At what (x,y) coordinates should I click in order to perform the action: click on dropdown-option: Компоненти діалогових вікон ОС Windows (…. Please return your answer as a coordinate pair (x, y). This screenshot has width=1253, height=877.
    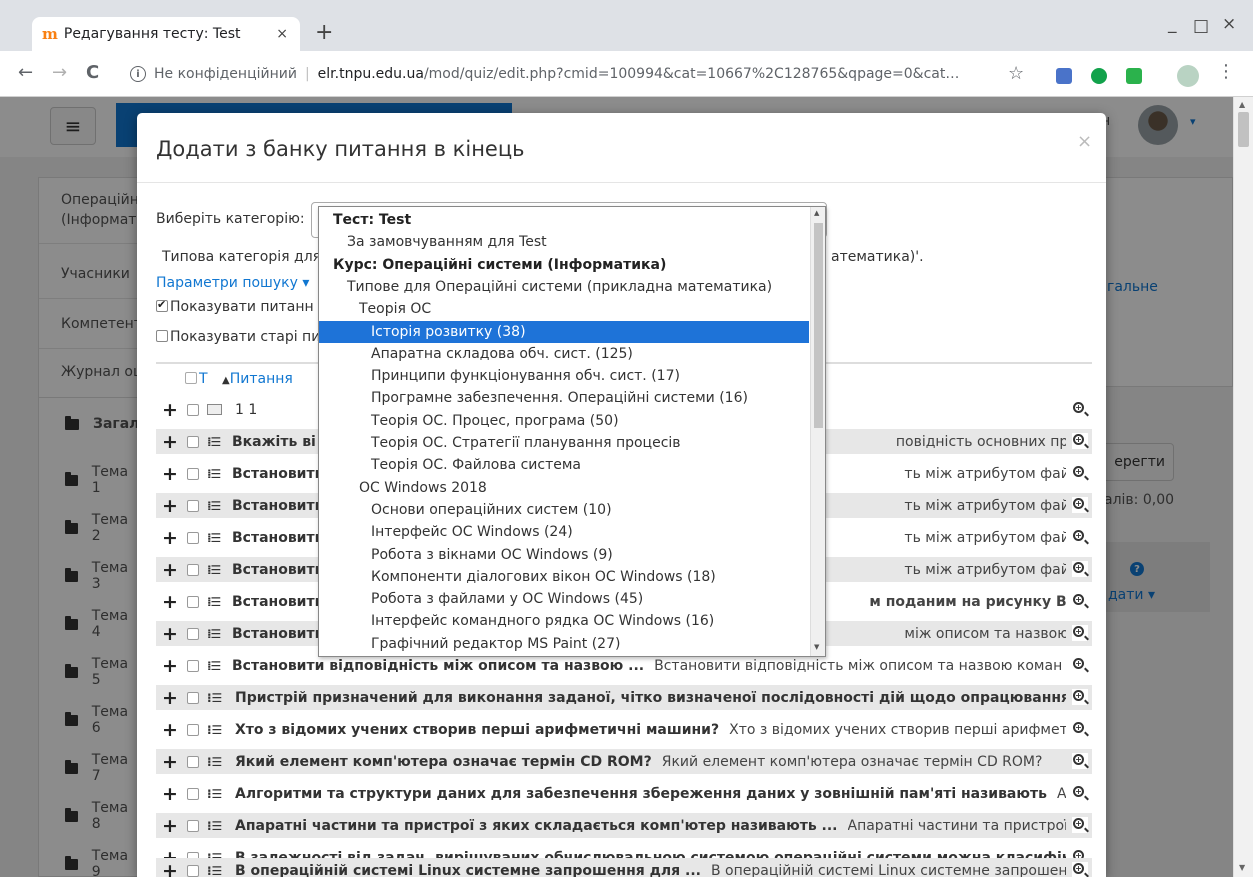
    Looking at the image, I should click on (564, 577).